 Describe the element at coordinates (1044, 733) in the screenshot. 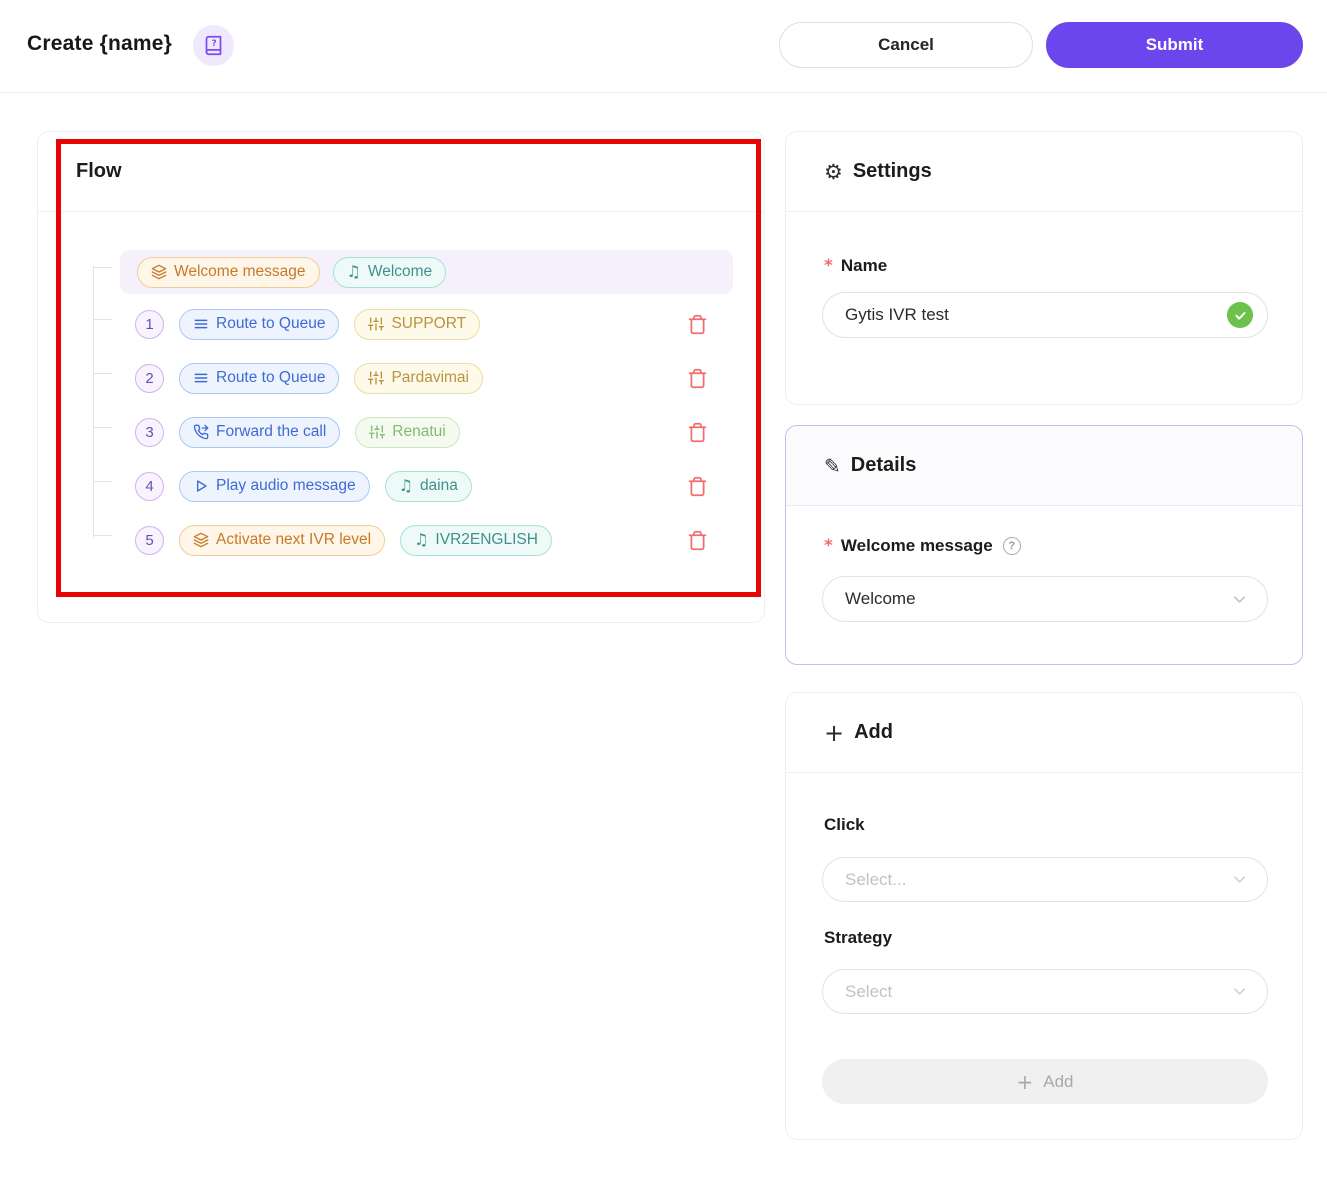

I see `add-header: + Add` at that location.